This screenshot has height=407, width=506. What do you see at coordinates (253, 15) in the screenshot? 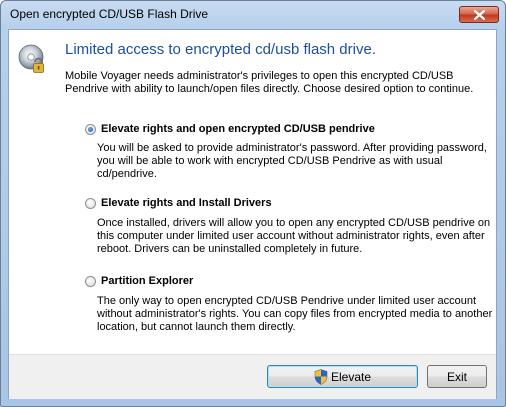
I see `title-bar: Open encrypted CD/USB Flash Drive` at bounding box center [253, 15].